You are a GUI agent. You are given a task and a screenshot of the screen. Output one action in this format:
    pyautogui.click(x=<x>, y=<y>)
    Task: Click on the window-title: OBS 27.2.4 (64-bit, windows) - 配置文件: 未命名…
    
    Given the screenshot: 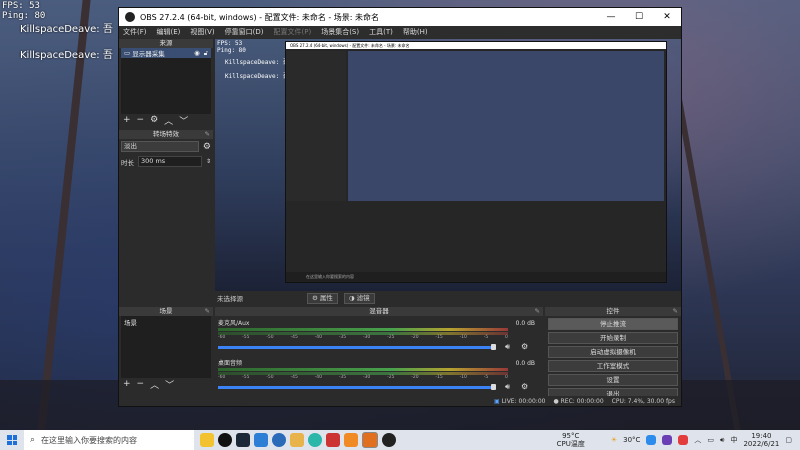 What is the action you would take?
    pyautogui.click(x=260, y=17)
    